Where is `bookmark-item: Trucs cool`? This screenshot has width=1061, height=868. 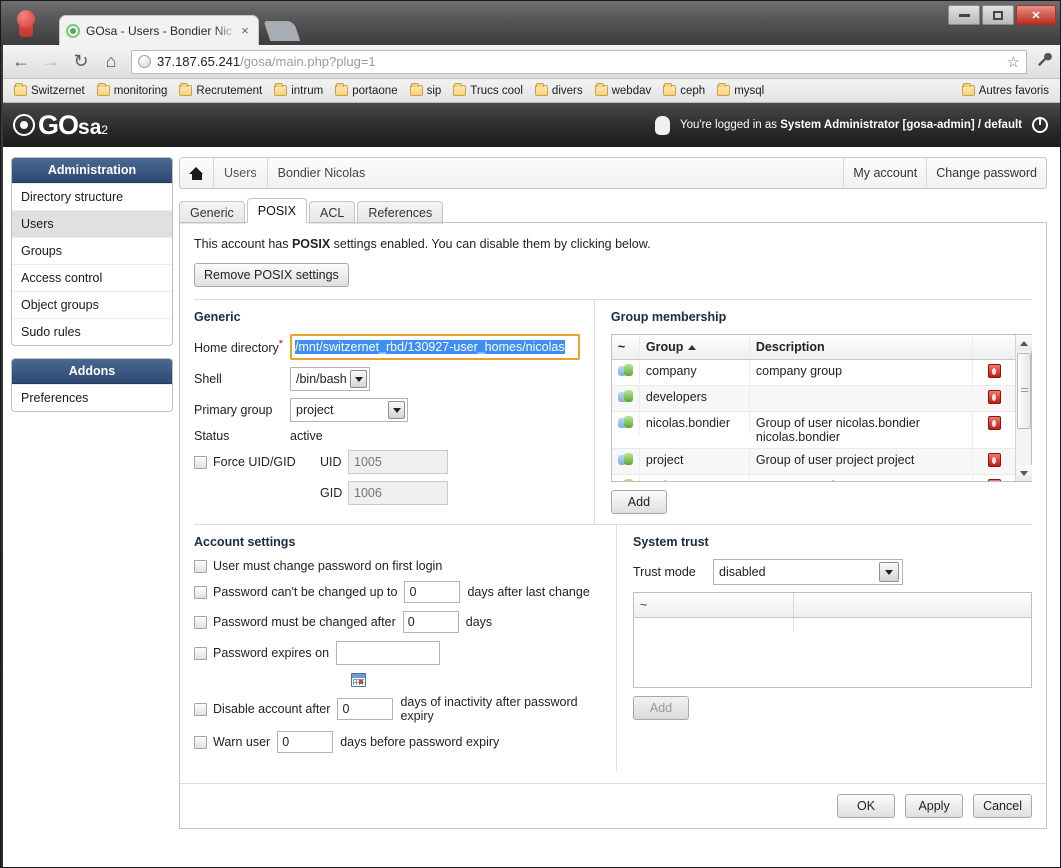
bookmark-item: Trucs cool is located at coordinates (488, 91).